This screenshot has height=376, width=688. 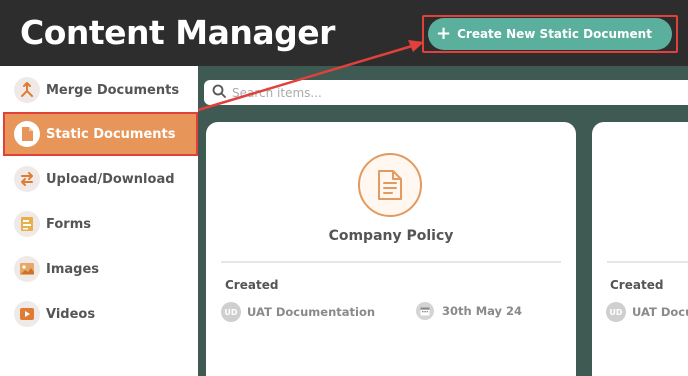 What do you see at coordinates (391, 236) in the screenshot?
I see `card-title: Company Policy` at bounding box center [391, 236].